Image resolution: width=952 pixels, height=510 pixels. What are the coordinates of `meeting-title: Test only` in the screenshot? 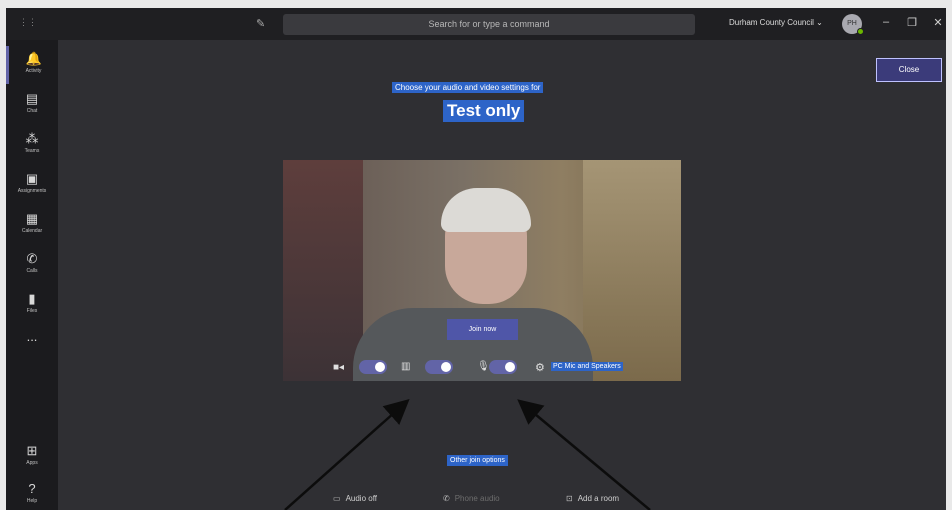 It's located at (484, 111).